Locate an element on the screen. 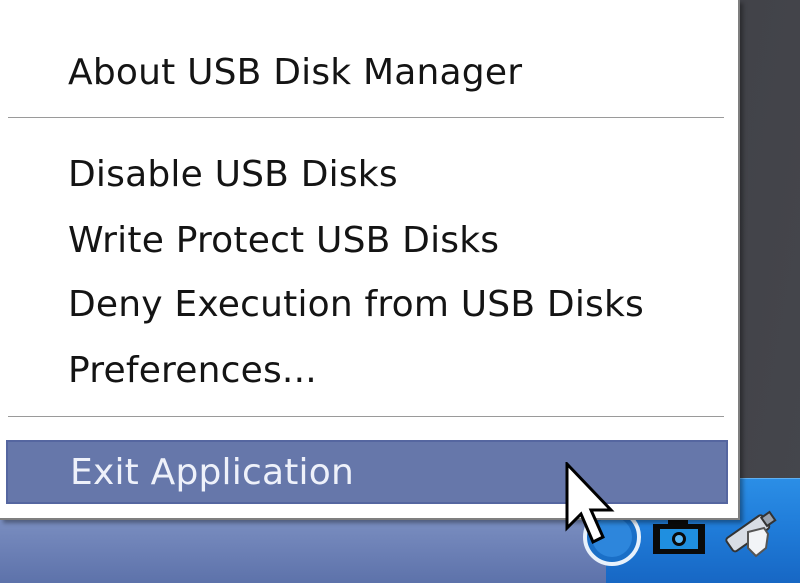 The image size is (800, 583). menu-item-deny-execution: Deny Execution from USB Disks is located at coordinates (367, 304).